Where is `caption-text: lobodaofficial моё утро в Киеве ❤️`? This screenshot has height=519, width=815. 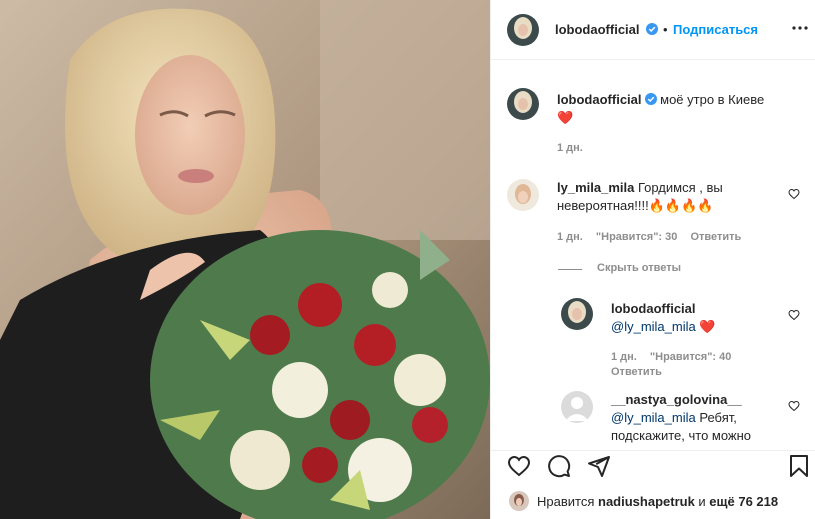
caption-text: lobodaofficial моё утро в Киеве ❤️ is located at coordinates (679, 109).